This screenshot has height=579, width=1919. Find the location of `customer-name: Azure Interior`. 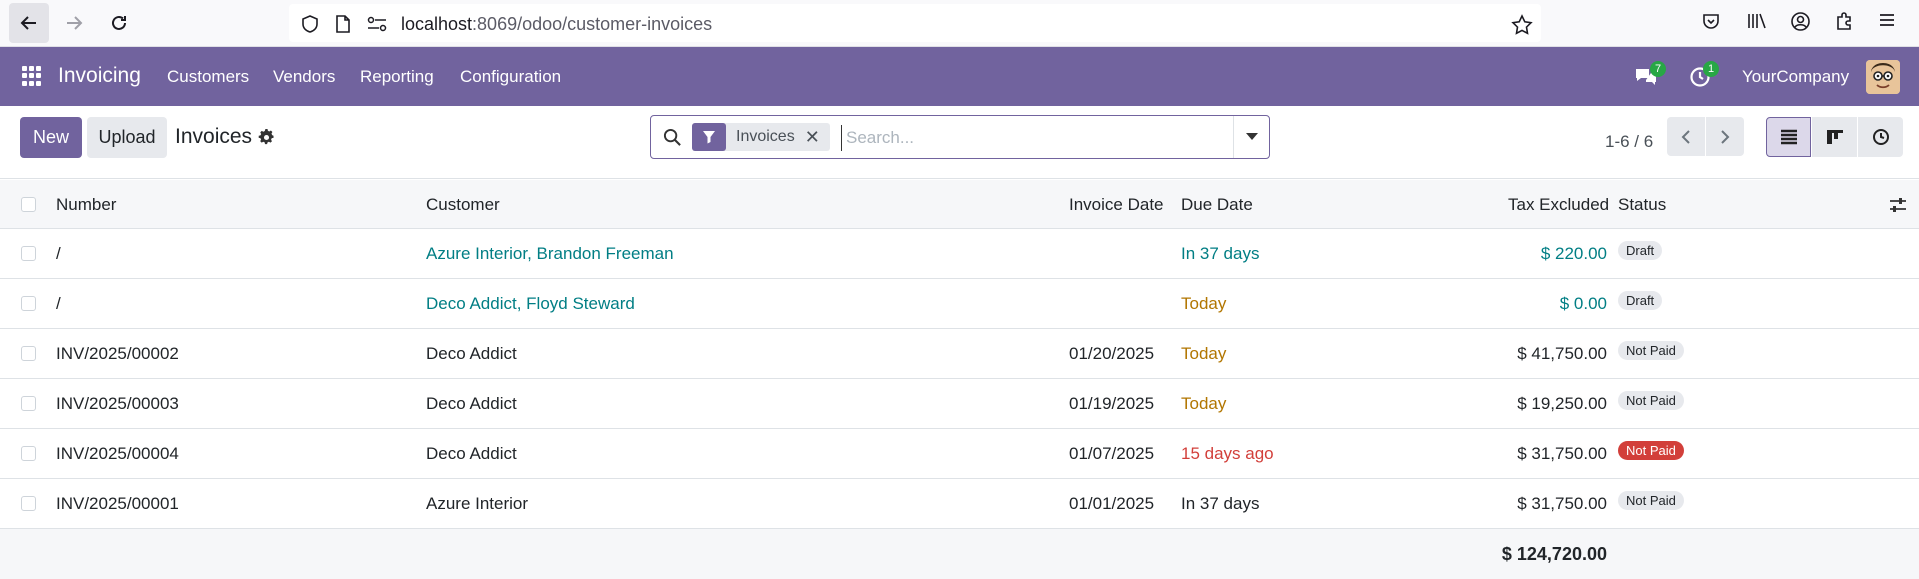

customer-name: Azure Interior is located at coordinates (477, 503).